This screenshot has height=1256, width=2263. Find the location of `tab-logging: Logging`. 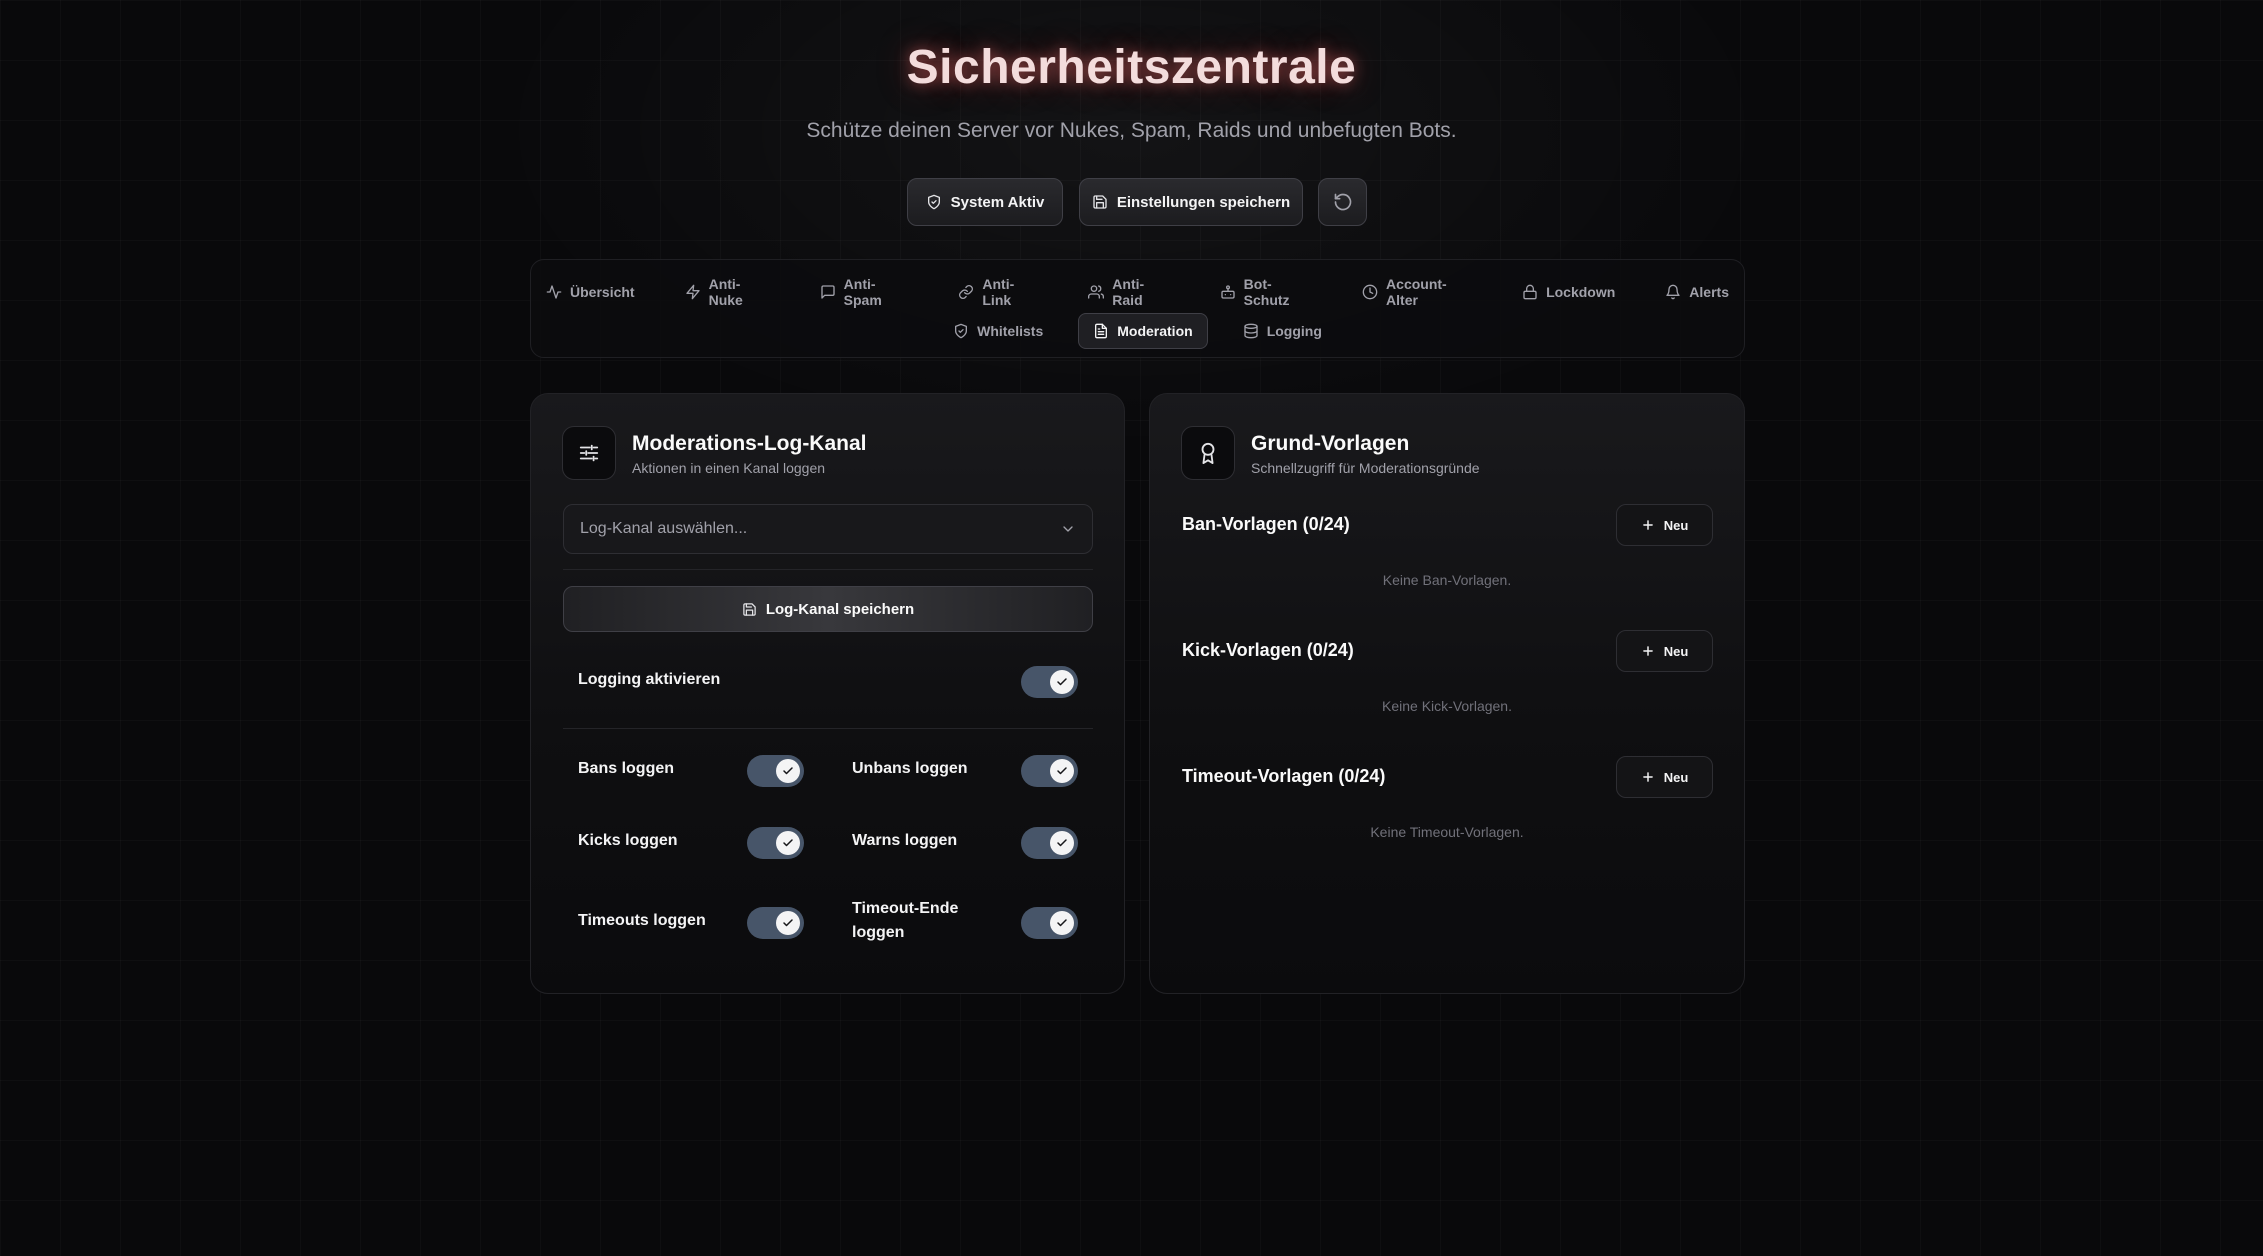

tab-logging: Logging is located at coordinates (1282, 331).